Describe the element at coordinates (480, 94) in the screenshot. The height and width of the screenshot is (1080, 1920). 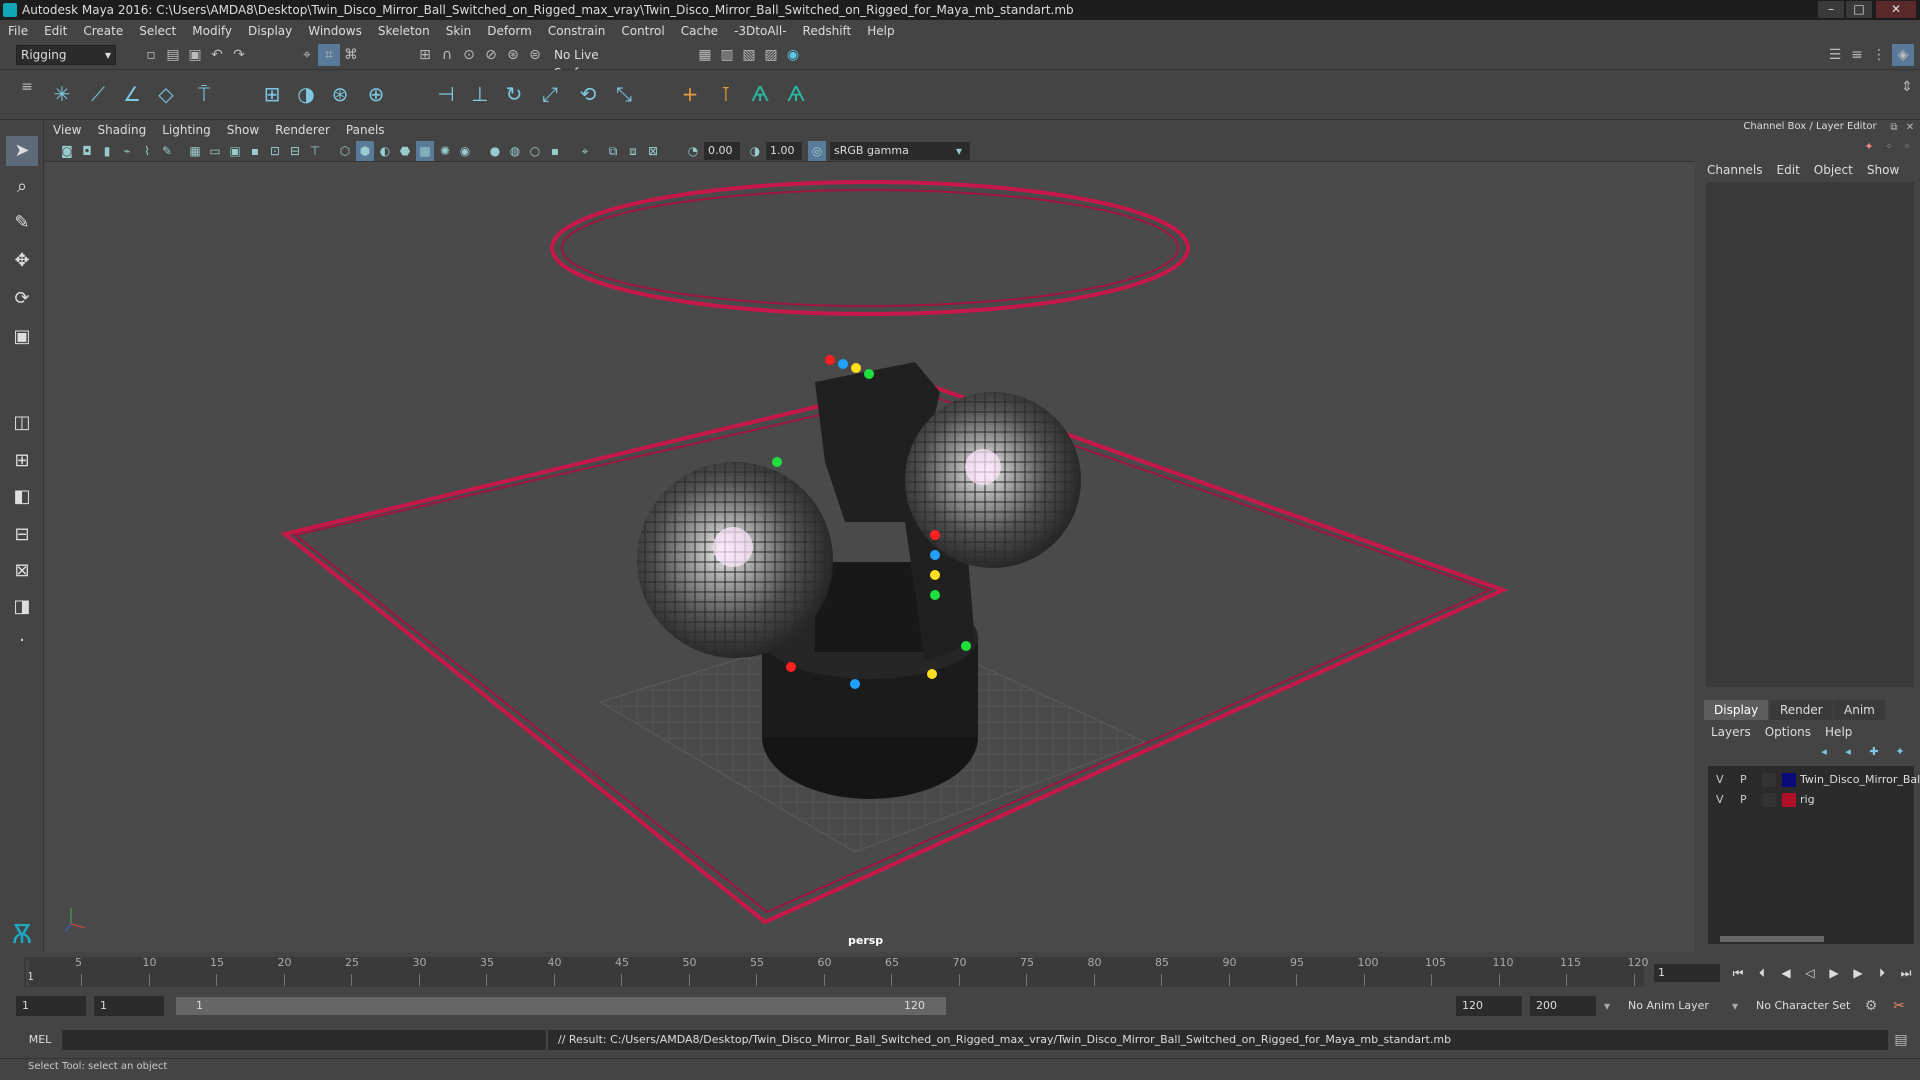
I see `aim-constraint-icon: ⊥` at that location.